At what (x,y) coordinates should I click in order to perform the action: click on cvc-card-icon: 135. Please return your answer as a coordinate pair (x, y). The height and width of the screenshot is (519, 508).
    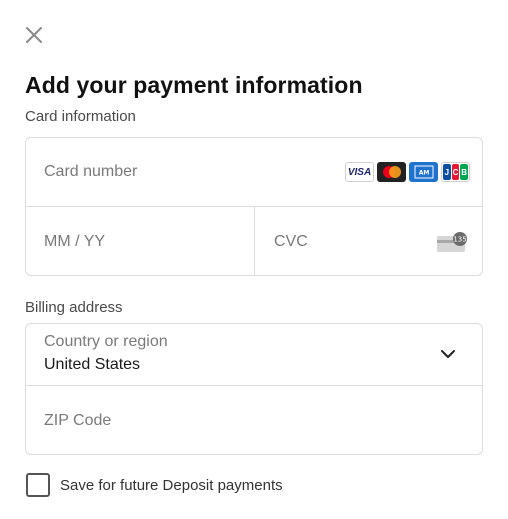
    Looking at the image, I should click on (452, 242).